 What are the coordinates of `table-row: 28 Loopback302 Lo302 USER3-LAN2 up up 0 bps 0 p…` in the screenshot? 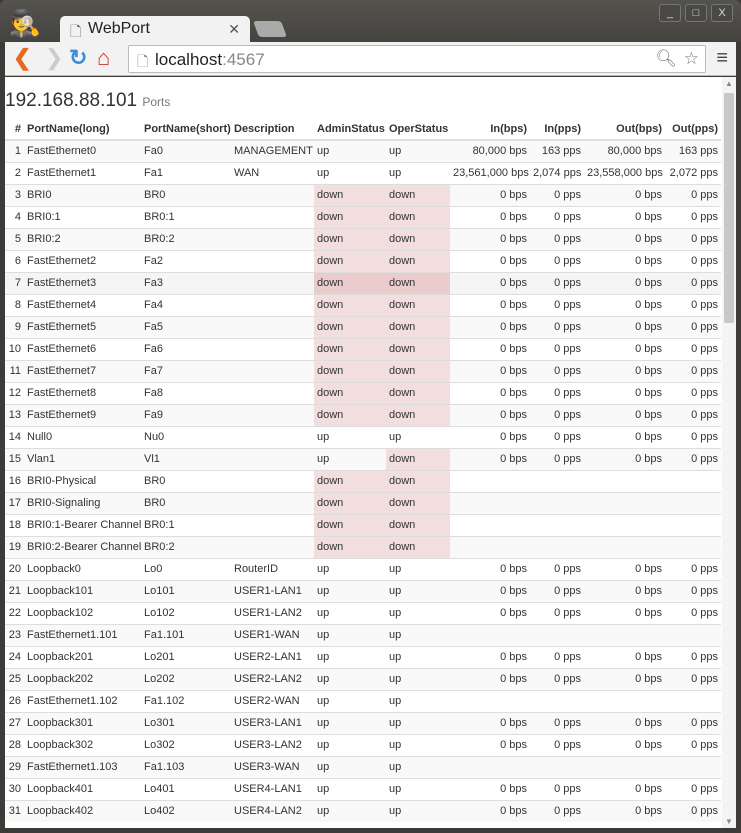 It's located at (363, 744).